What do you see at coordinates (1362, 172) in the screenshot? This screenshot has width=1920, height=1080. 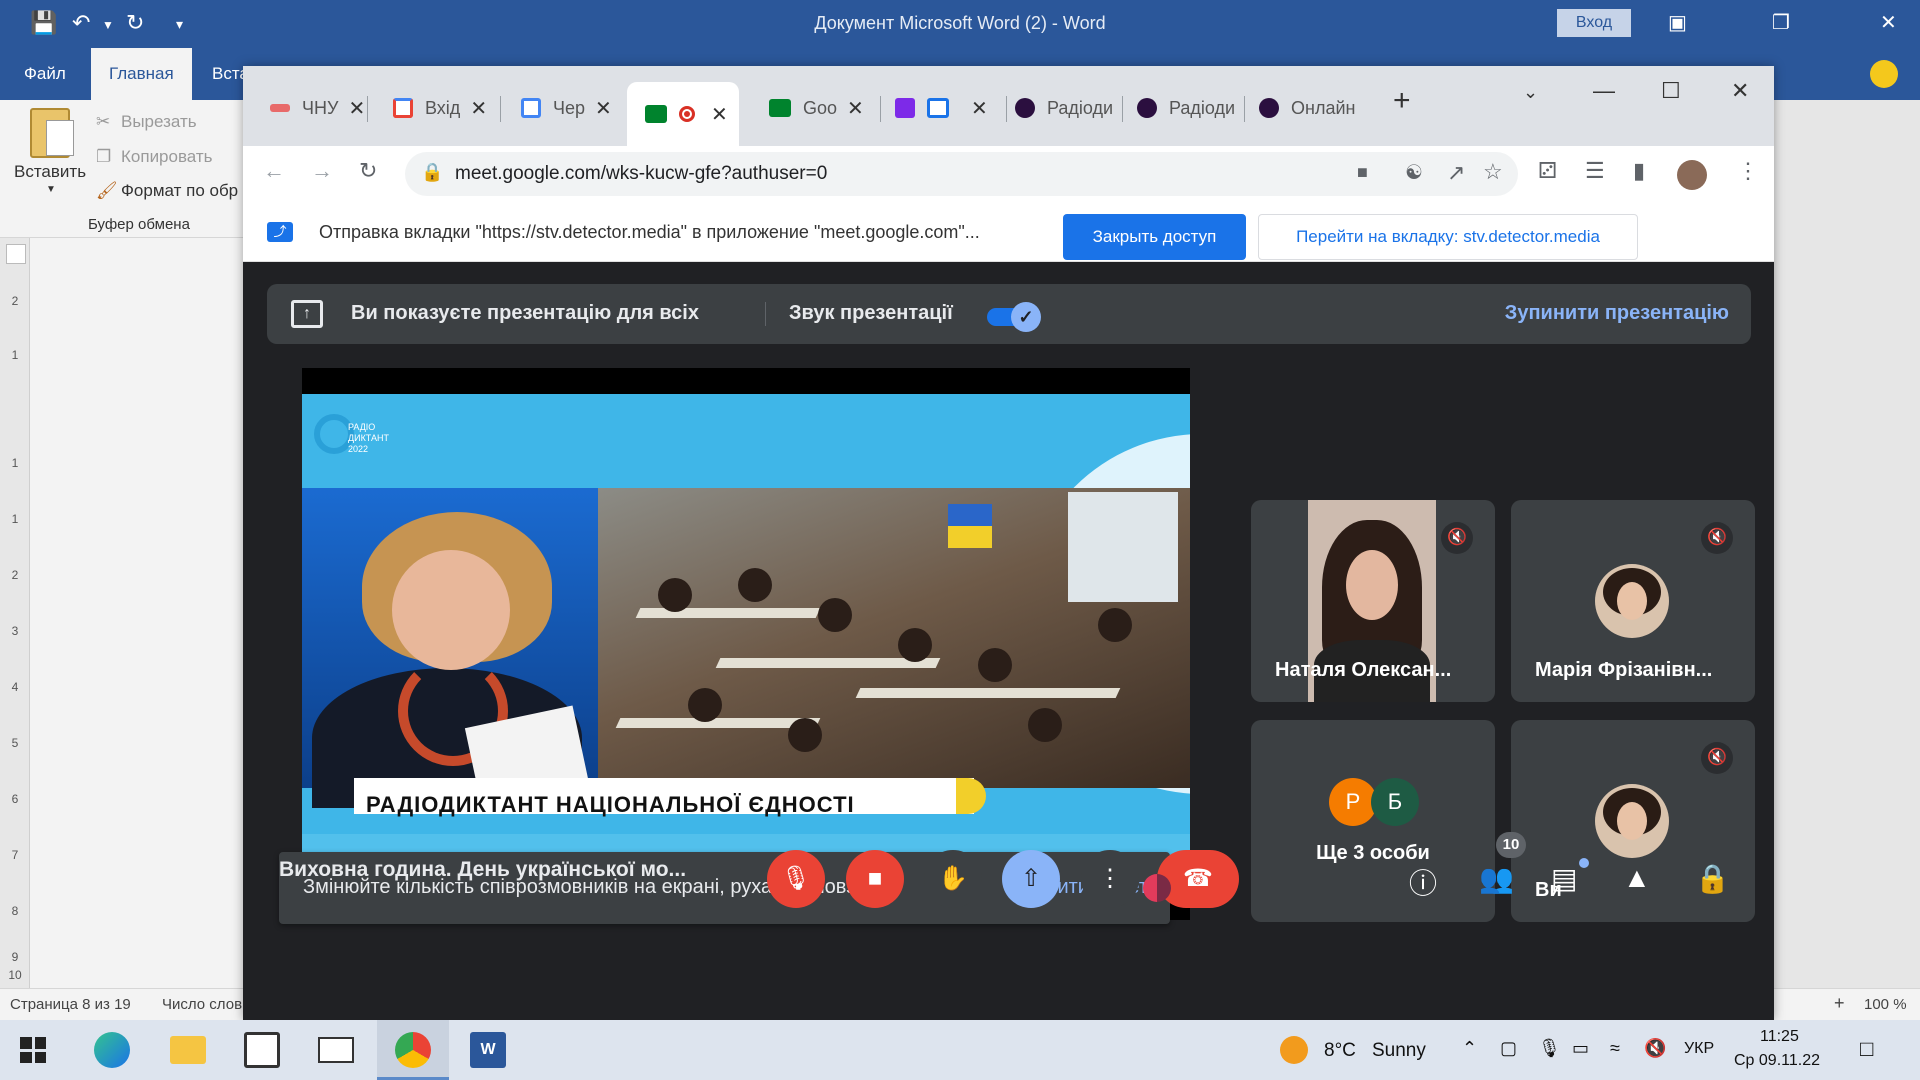 I see `camera-icon: ■` at bounding box center [1362, 172].